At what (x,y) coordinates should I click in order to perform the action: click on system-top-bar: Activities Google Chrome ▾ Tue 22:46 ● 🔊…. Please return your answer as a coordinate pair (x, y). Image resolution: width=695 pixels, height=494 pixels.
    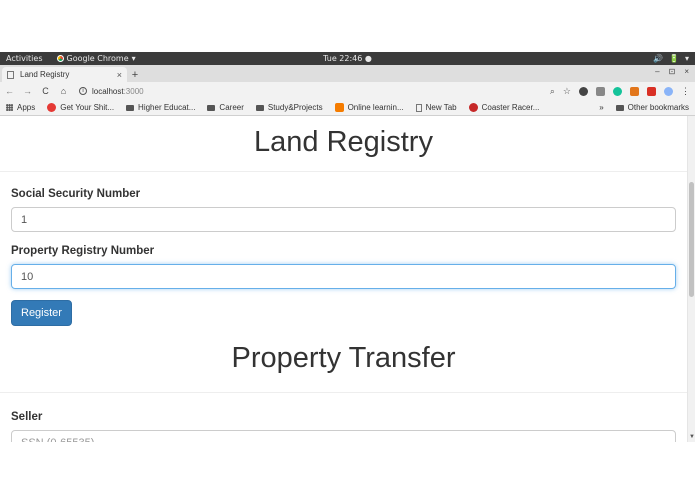
    Looking at the image, I should click on (347, 58).